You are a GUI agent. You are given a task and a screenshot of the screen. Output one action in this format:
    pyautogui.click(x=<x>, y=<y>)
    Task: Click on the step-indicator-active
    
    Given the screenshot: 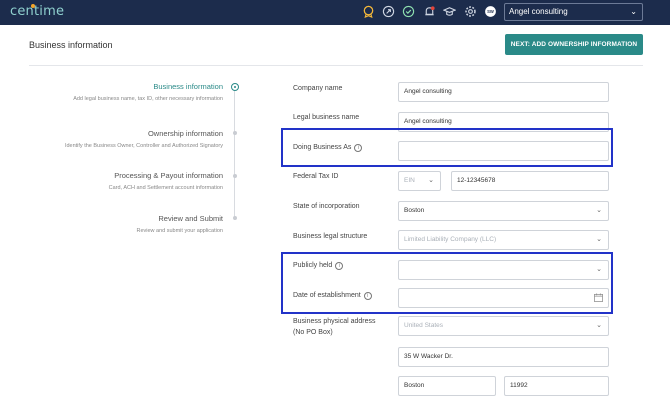 What is the action you would take?
    pyautogui.click(x=235, y=87)
    